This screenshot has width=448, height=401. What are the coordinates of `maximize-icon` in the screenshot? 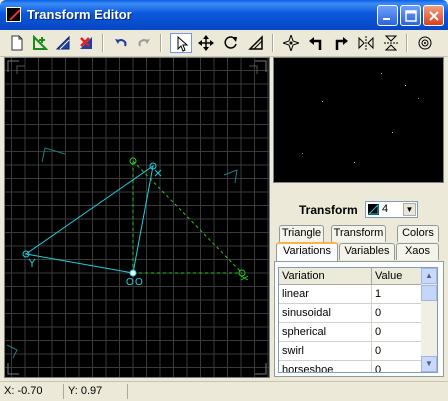 It's located at (411, 16).